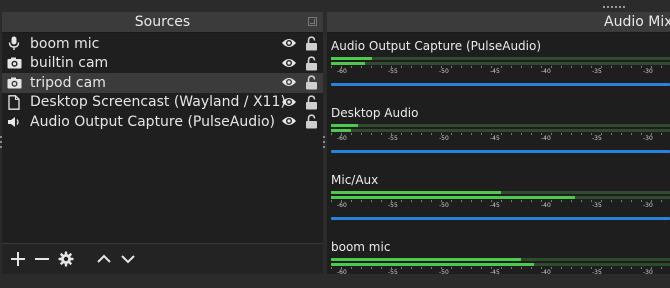 The height and width of the screenshot is (288, 670). What do you see at coordinates (436, 46) in the screenshot?
I see `channel-name: Audio Output Capture (PulseAudio)` at bounding box center [436, 46].